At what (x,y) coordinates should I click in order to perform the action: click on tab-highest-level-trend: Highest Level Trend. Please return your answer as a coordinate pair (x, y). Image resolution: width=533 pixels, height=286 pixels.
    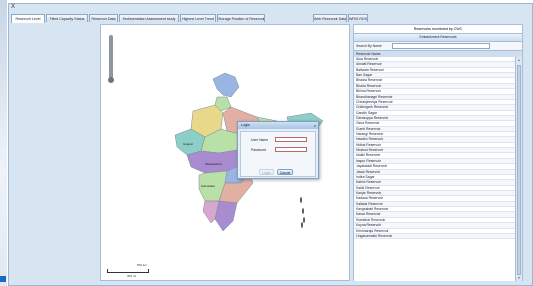
    Looking at the image, I should click on (198, 18).